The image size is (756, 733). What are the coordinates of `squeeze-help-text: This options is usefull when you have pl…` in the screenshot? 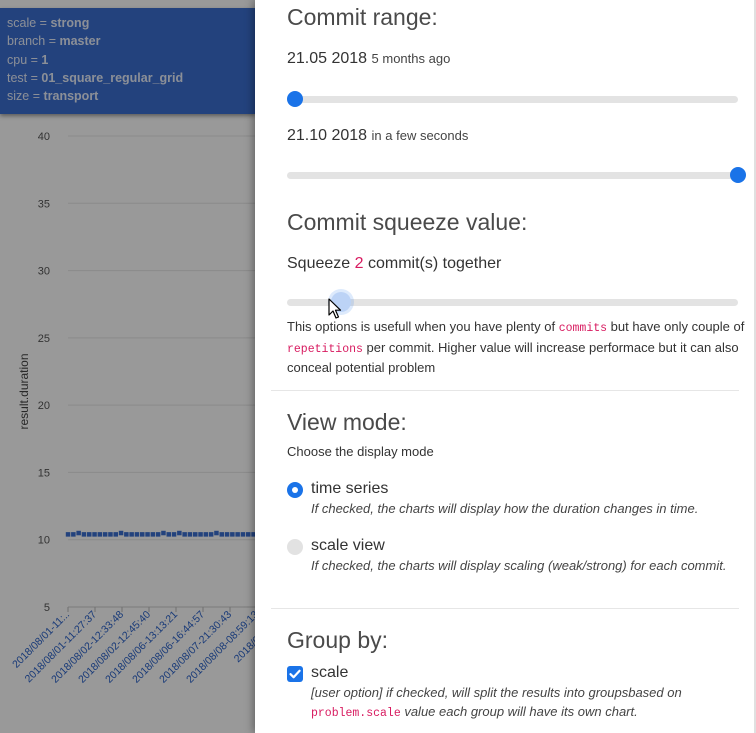 It's located at (516, 347).